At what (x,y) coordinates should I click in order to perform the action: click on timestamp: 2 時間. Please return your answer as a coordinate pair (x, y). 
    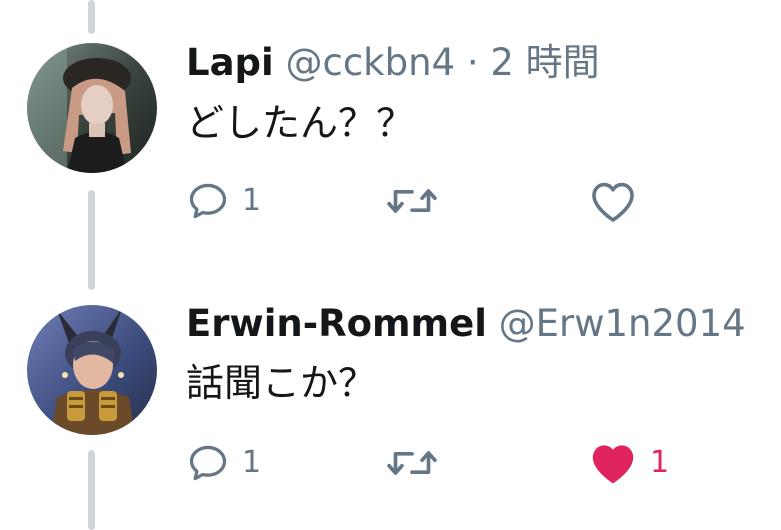
    Looking at the image, I should click on (544, 62).